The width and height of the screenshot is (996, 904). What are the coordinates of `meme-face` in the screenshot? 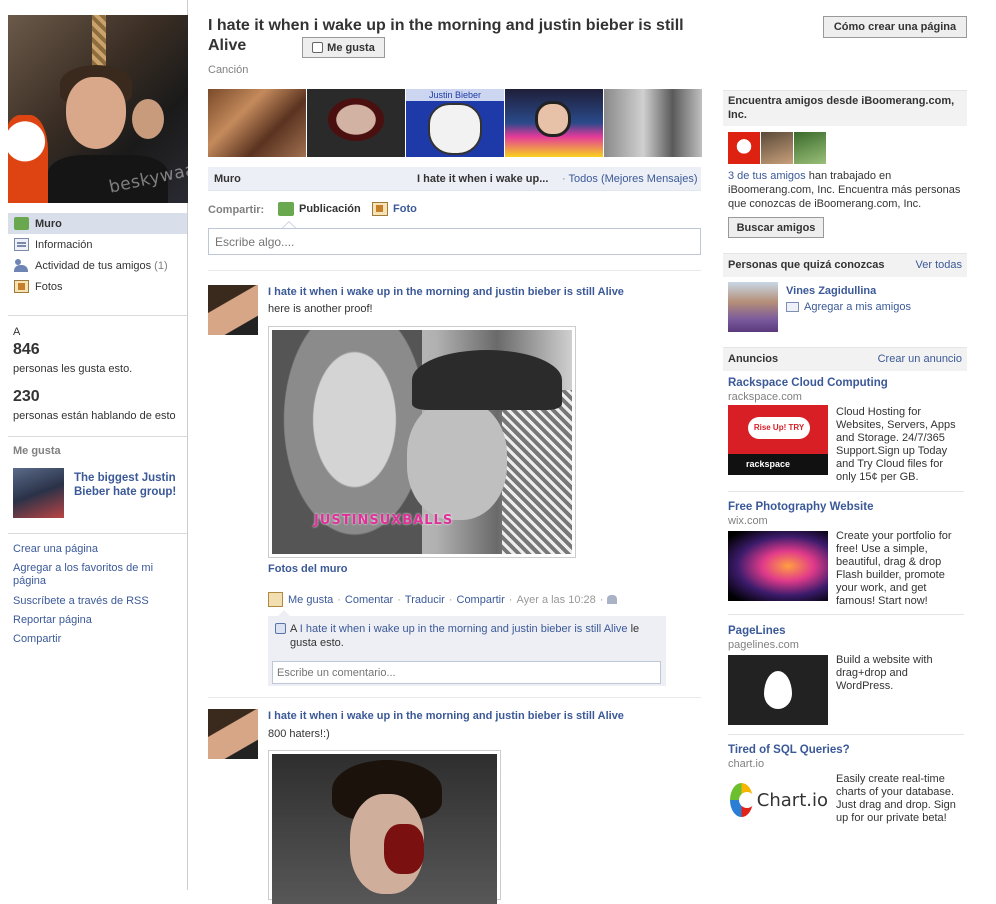 It's located at (455, 129).